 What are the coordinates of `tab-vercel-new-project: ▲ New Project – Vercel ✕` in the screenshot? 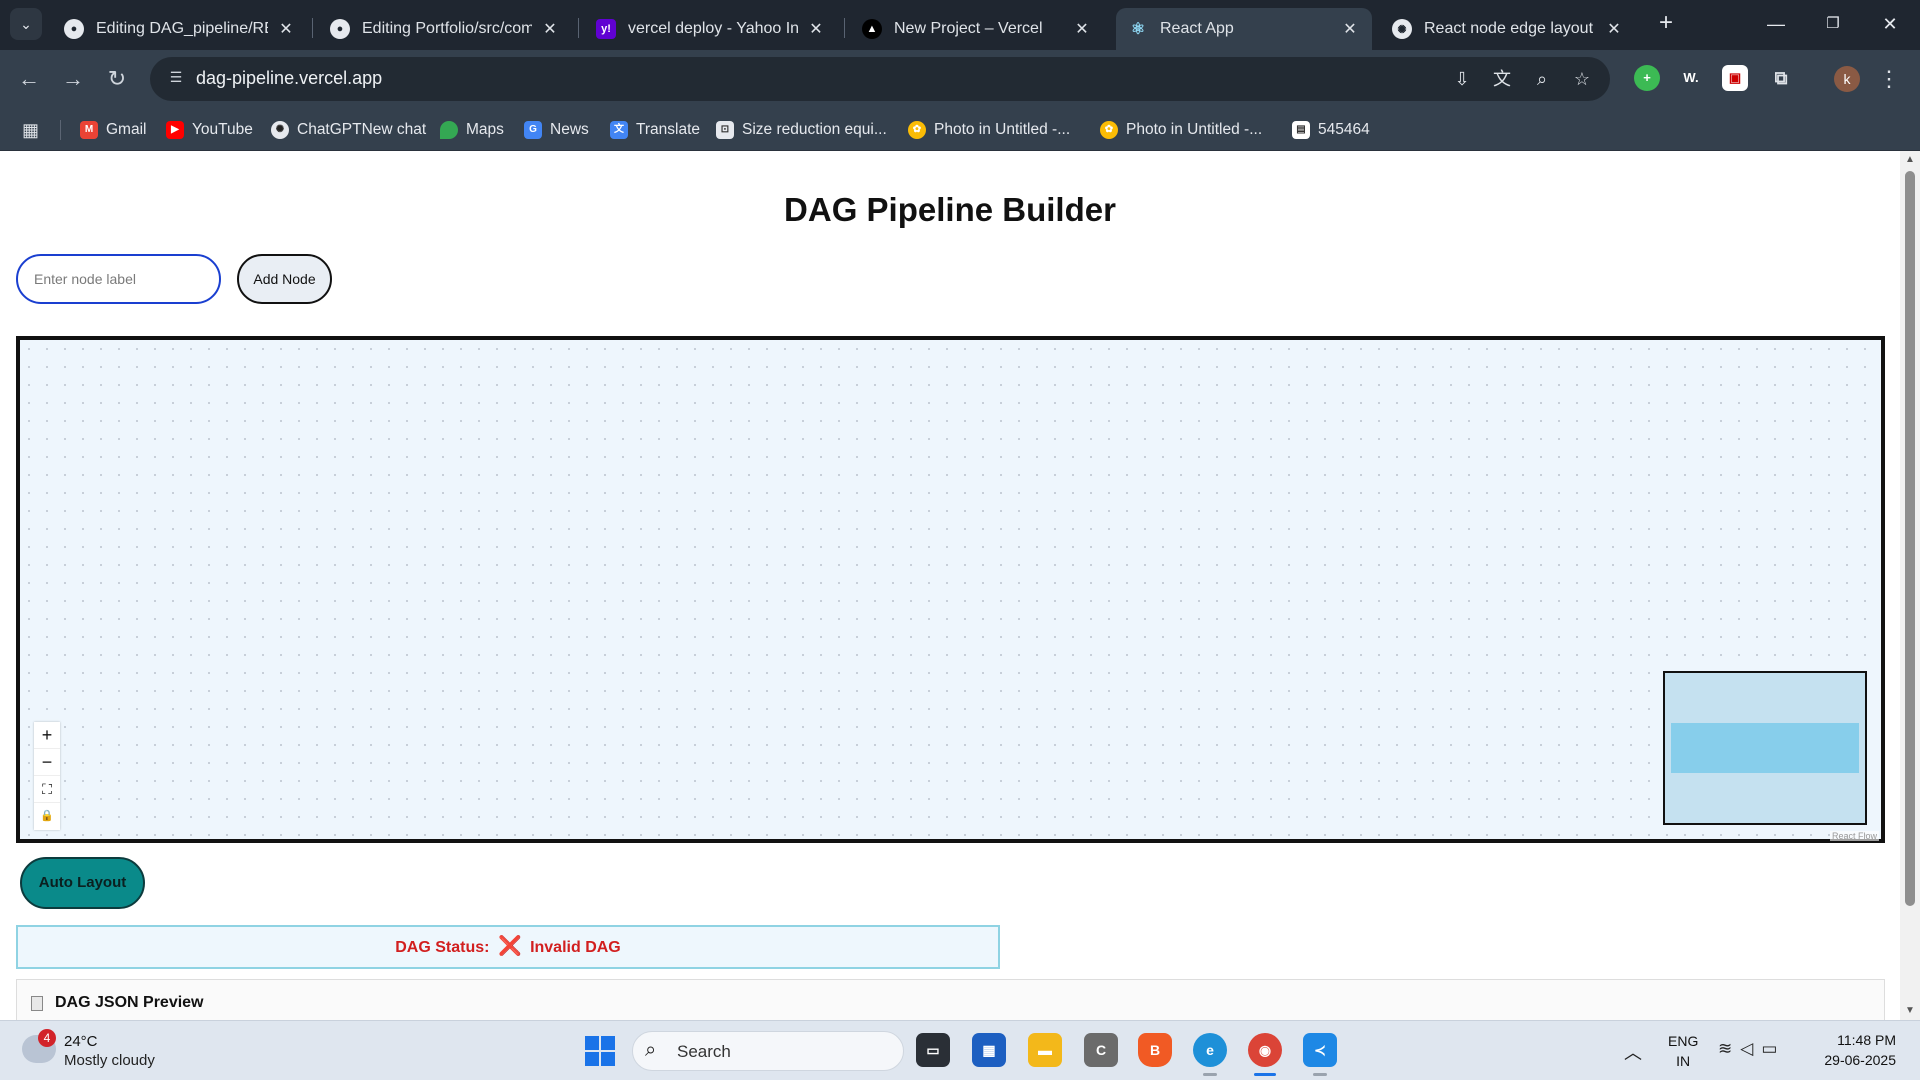 It's located at (977, 29).